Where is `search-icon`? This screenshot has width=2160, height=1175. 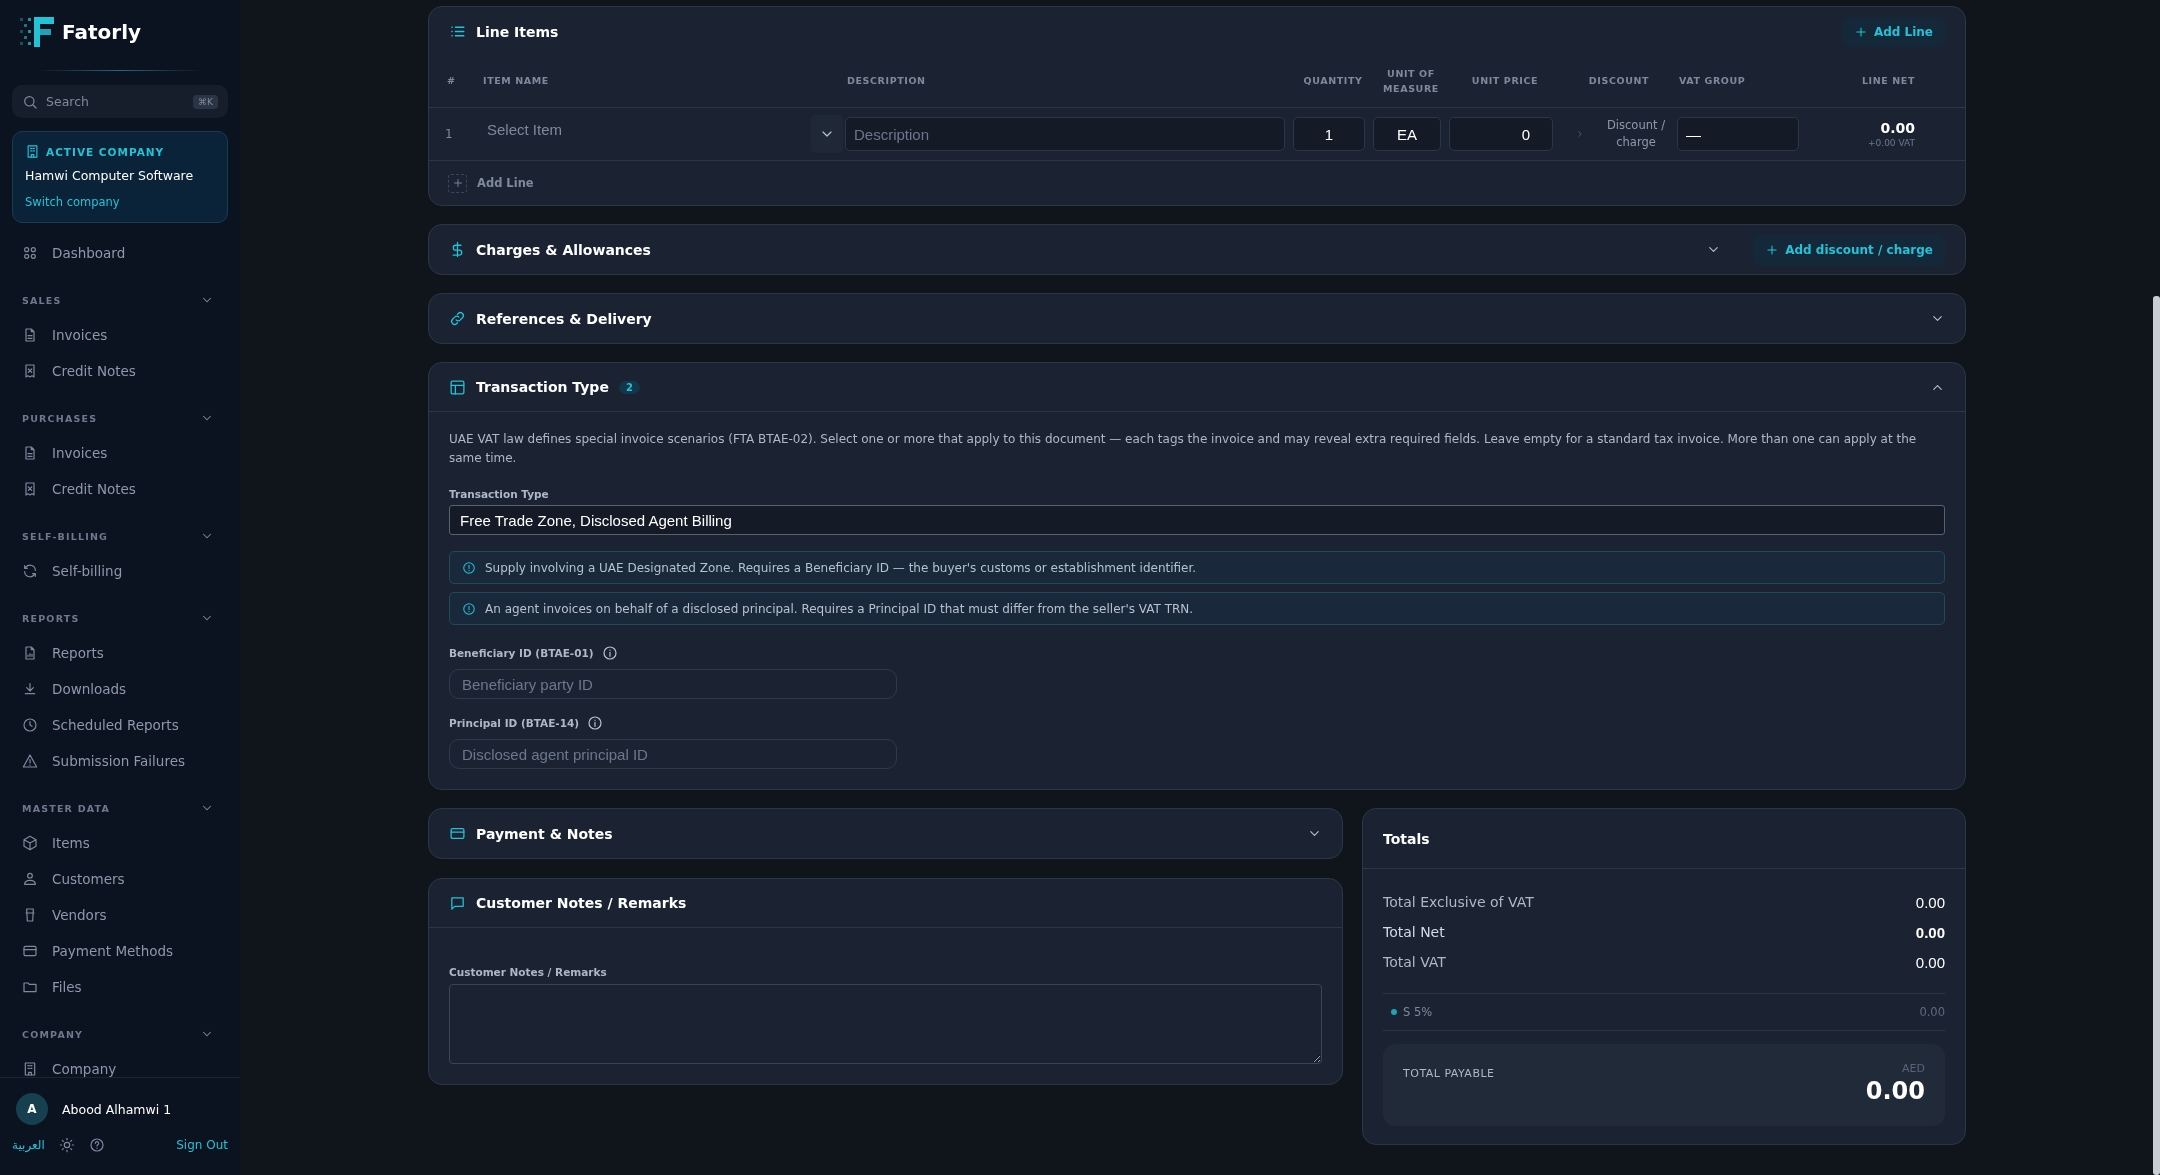
search-icon is located at coordinates (30, 101).